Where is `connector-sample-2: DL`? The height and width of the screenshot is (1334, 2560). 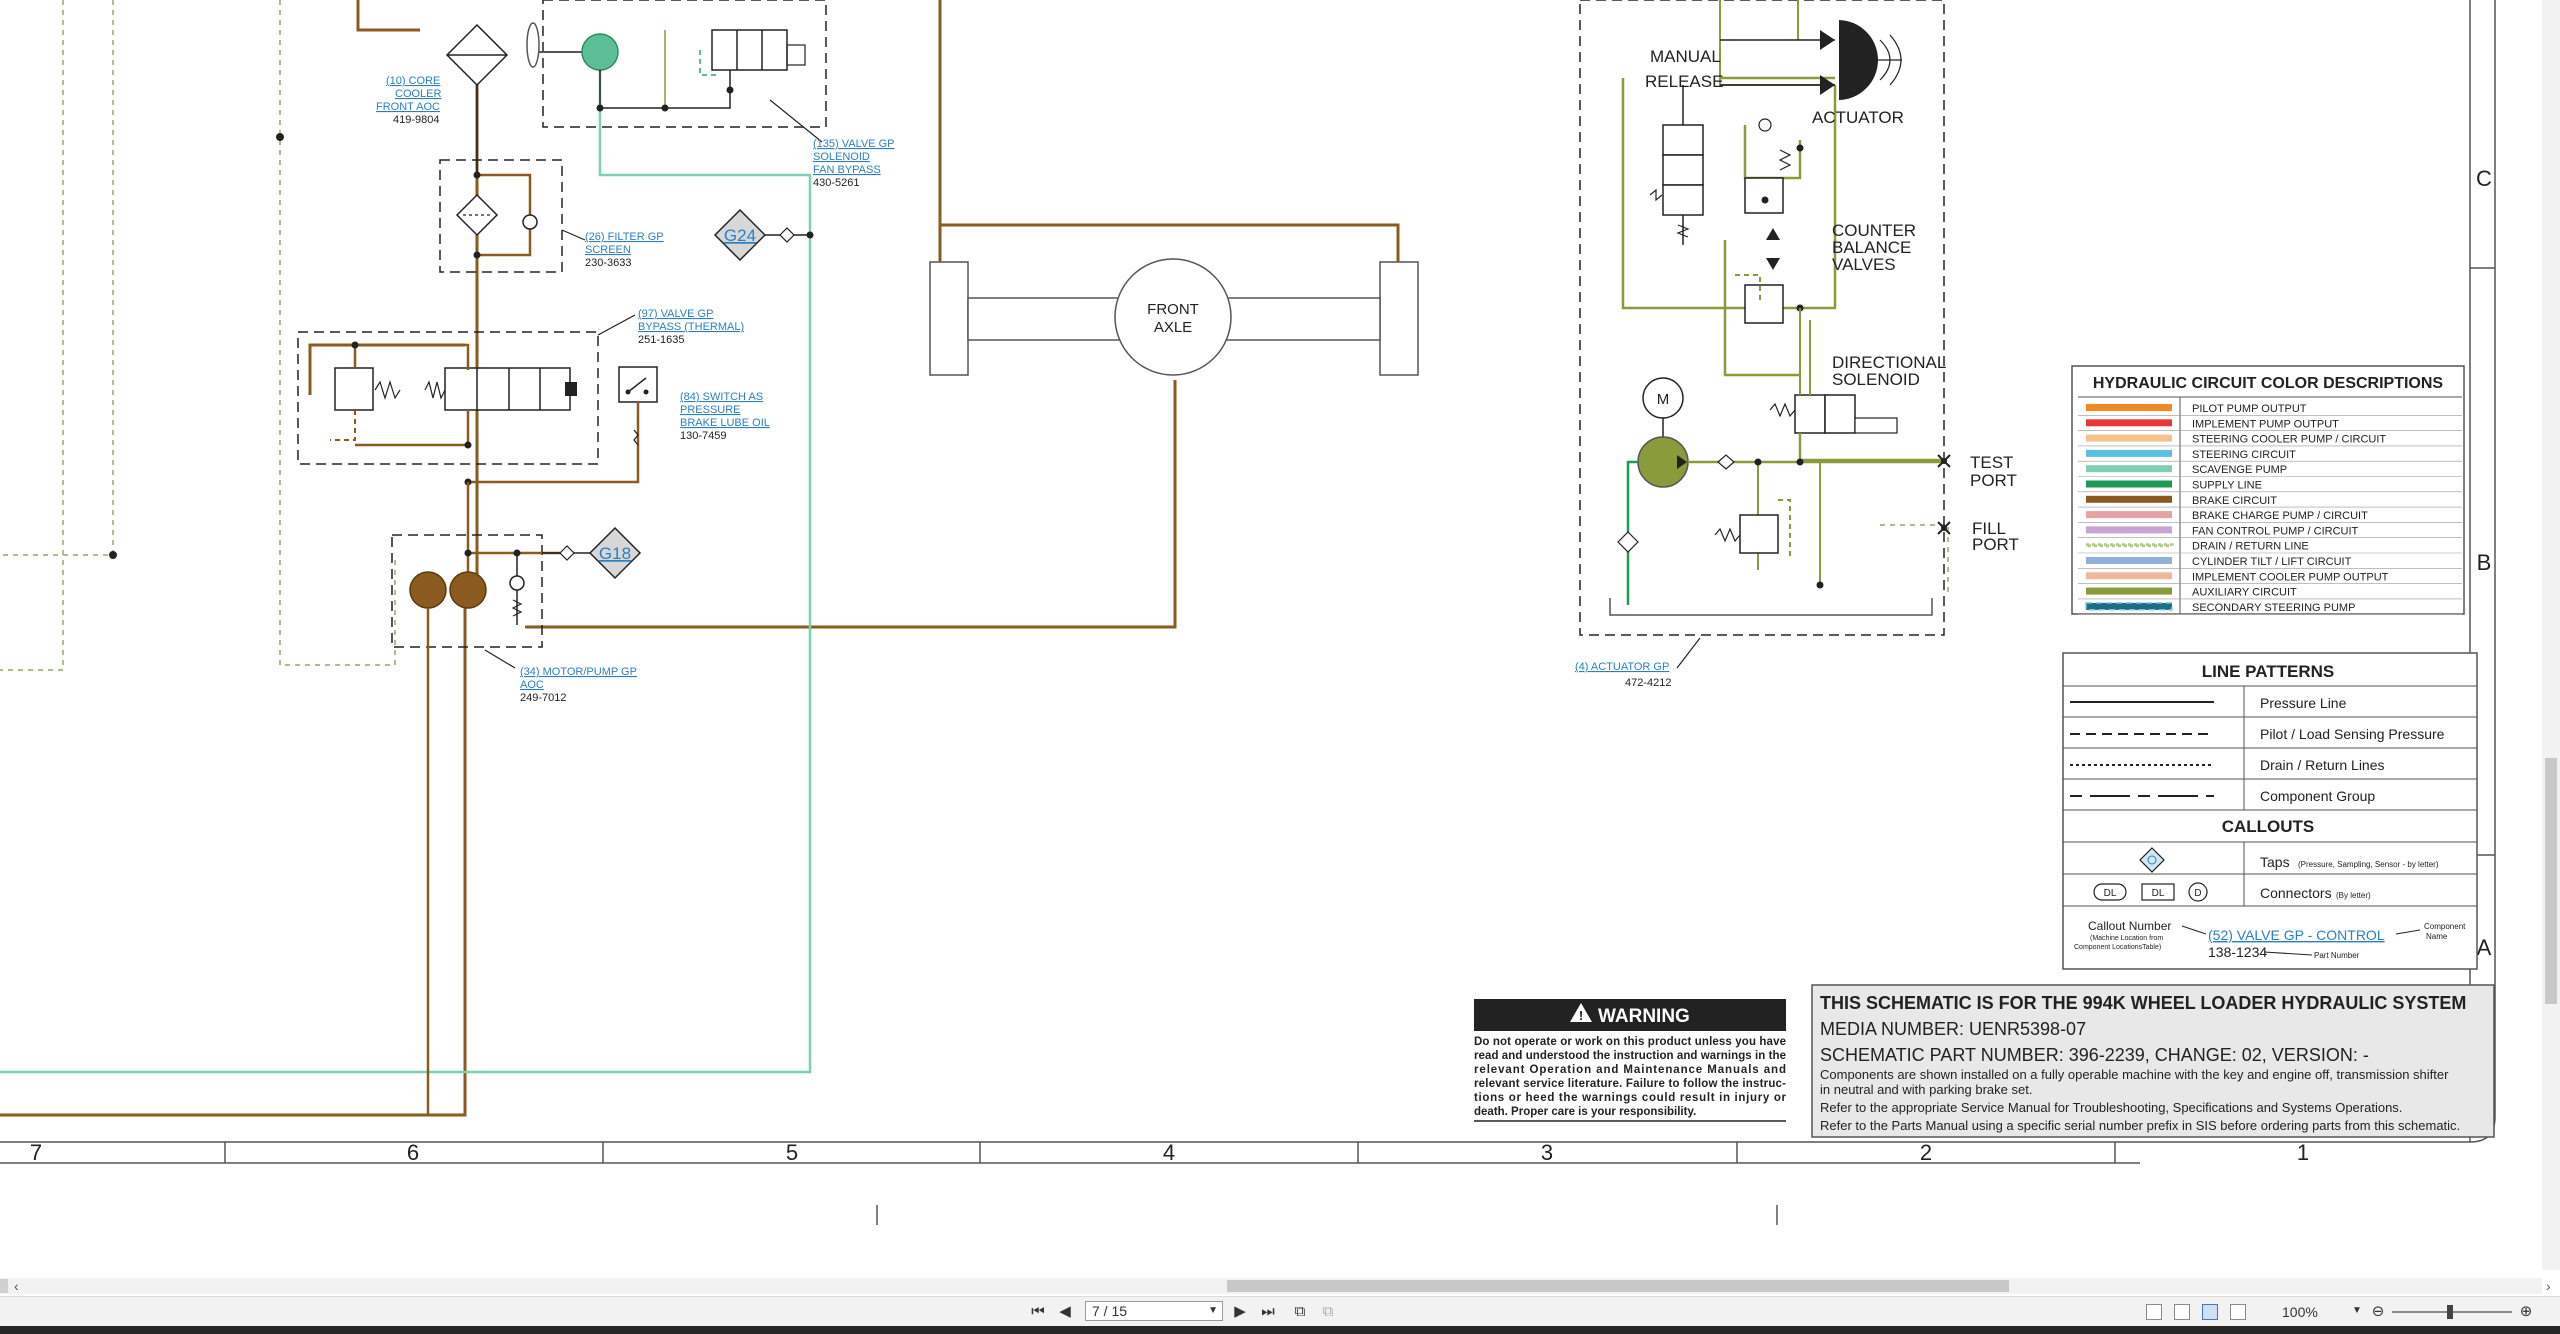 connector-sample-2: DL is located at coordinates (2158, 893).